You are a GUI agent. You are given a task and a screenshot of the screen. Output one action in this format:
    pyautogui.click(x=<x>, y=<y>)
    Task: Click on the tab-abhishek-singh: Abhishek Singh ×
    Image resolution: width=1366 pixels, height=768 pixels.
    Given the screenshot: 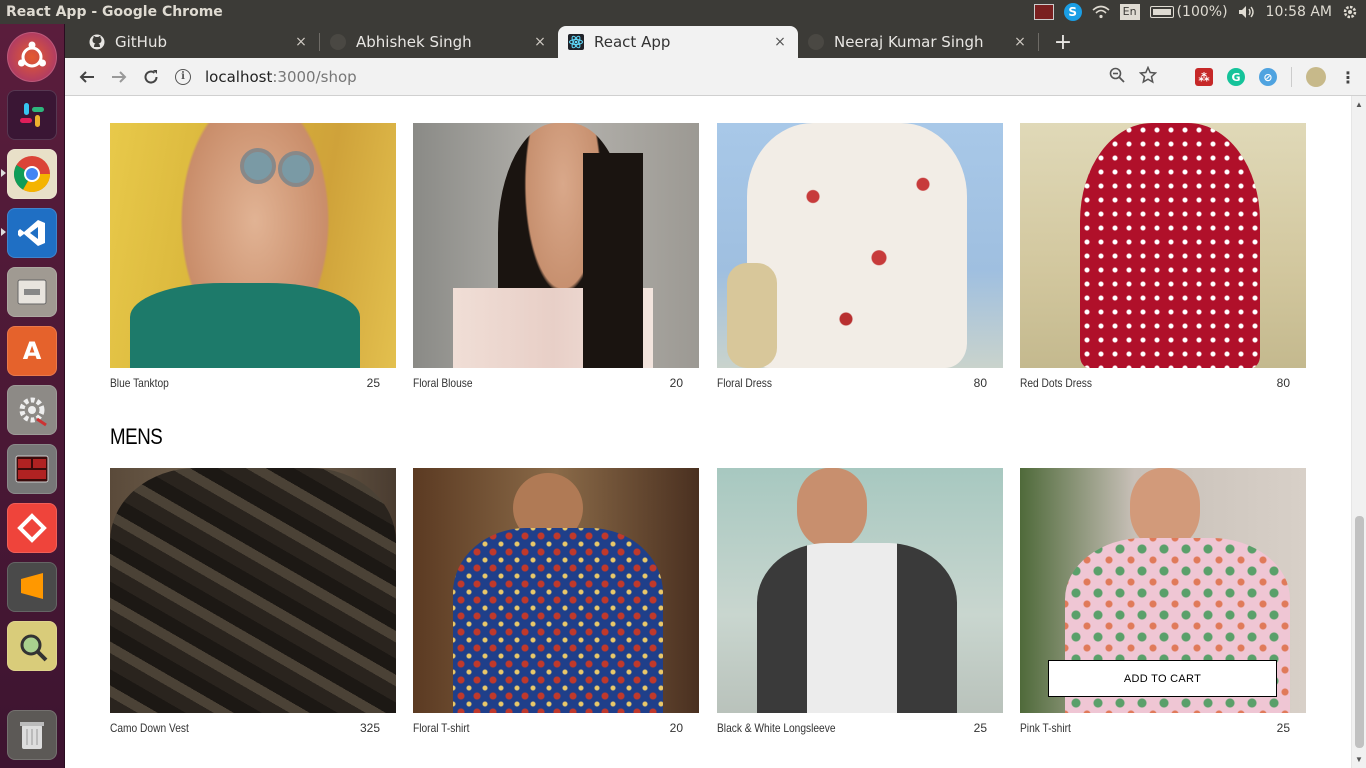 What is the action you would take?
    pyautogui.click(x=439, y=42)
    